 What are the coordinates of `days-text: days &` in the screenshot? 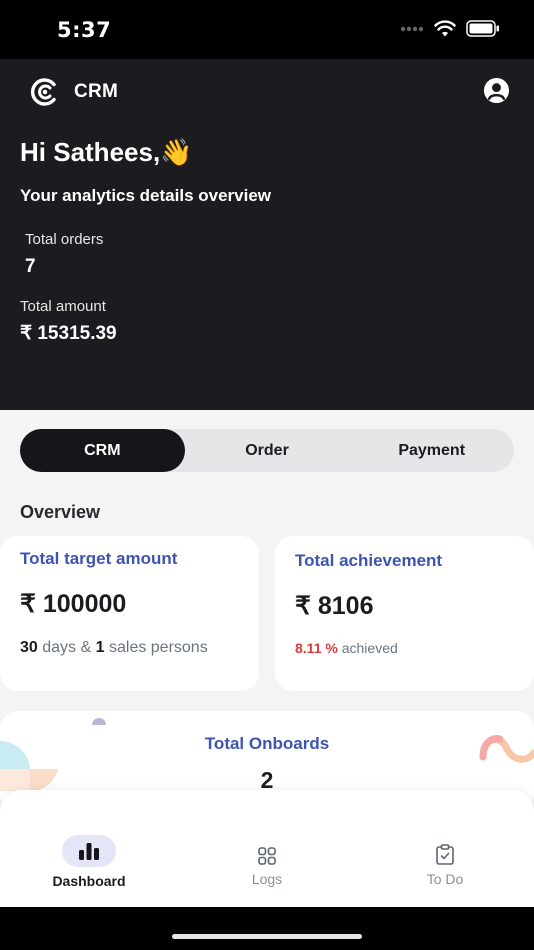 It's located at (67, 647).